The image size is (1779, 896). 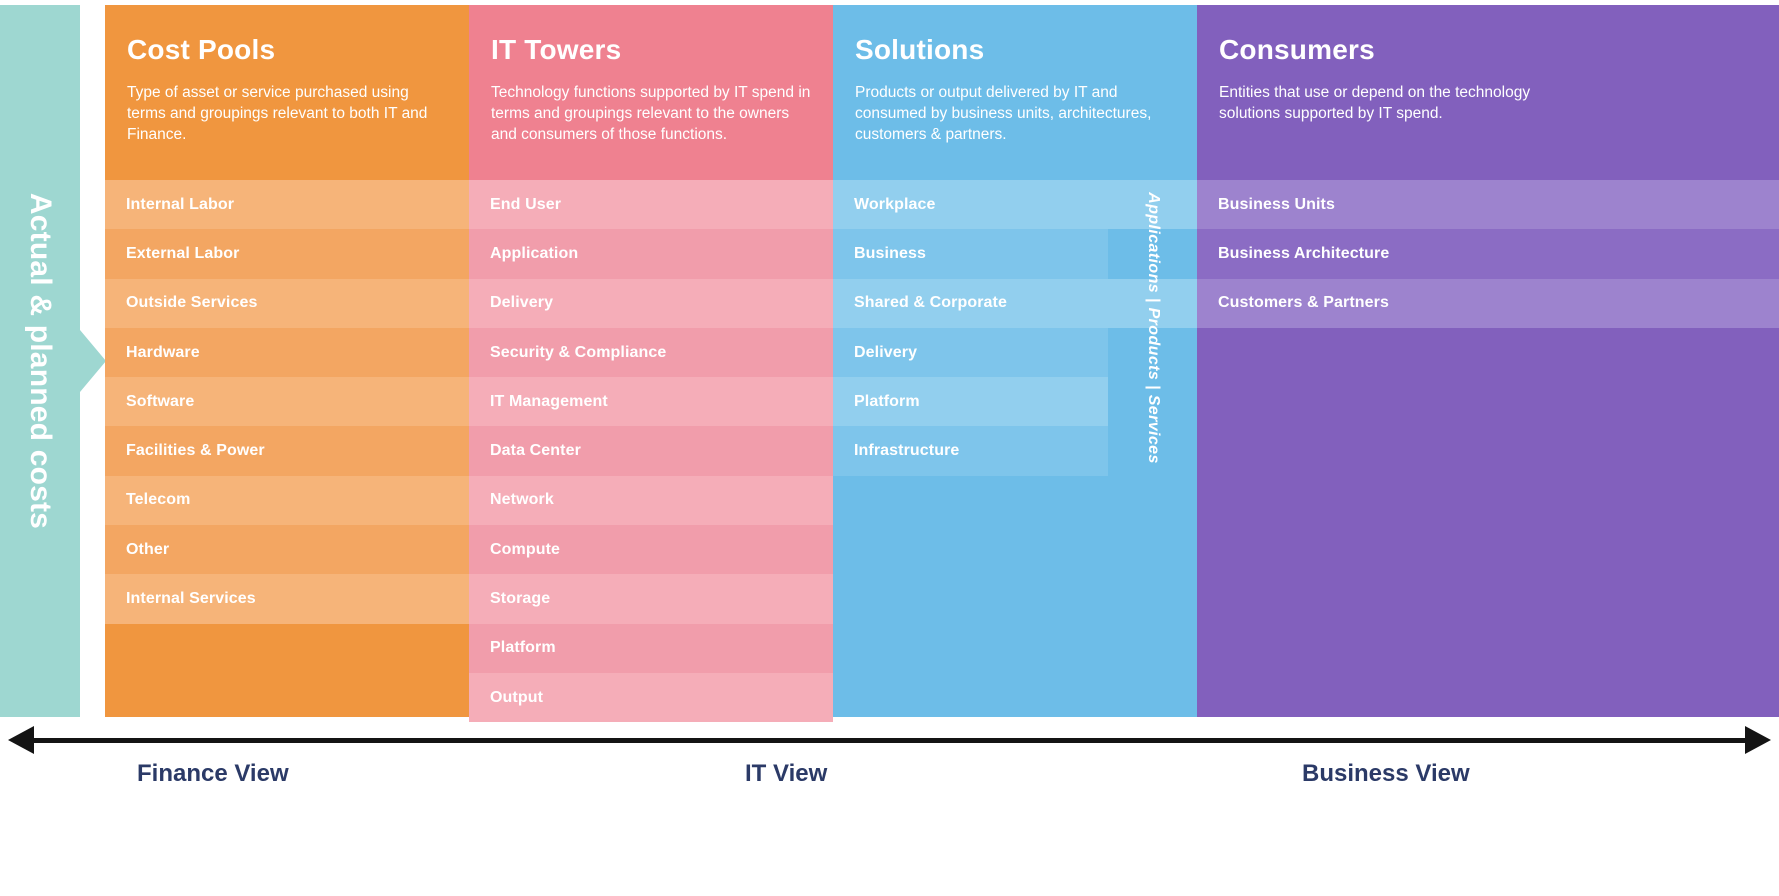 I want to click on list-item-label: Business Units, so click(x=1276, y=204).